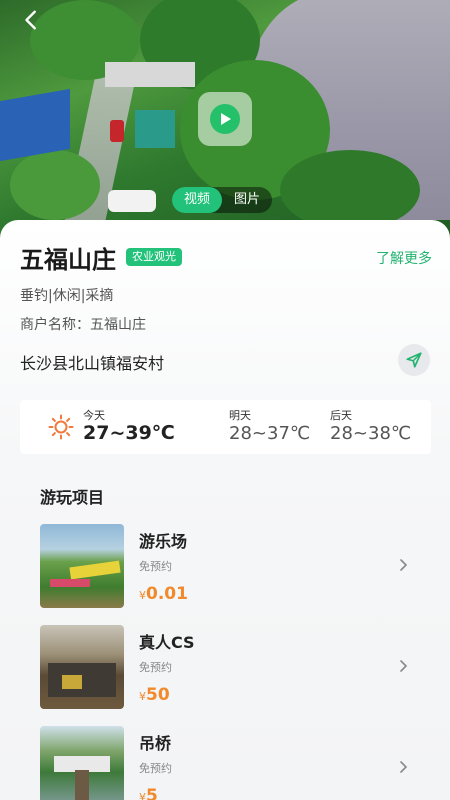 The image size is (450, 800). I want to click on weather-tomorrow-temp: 28~37℃, so click(270, 433).